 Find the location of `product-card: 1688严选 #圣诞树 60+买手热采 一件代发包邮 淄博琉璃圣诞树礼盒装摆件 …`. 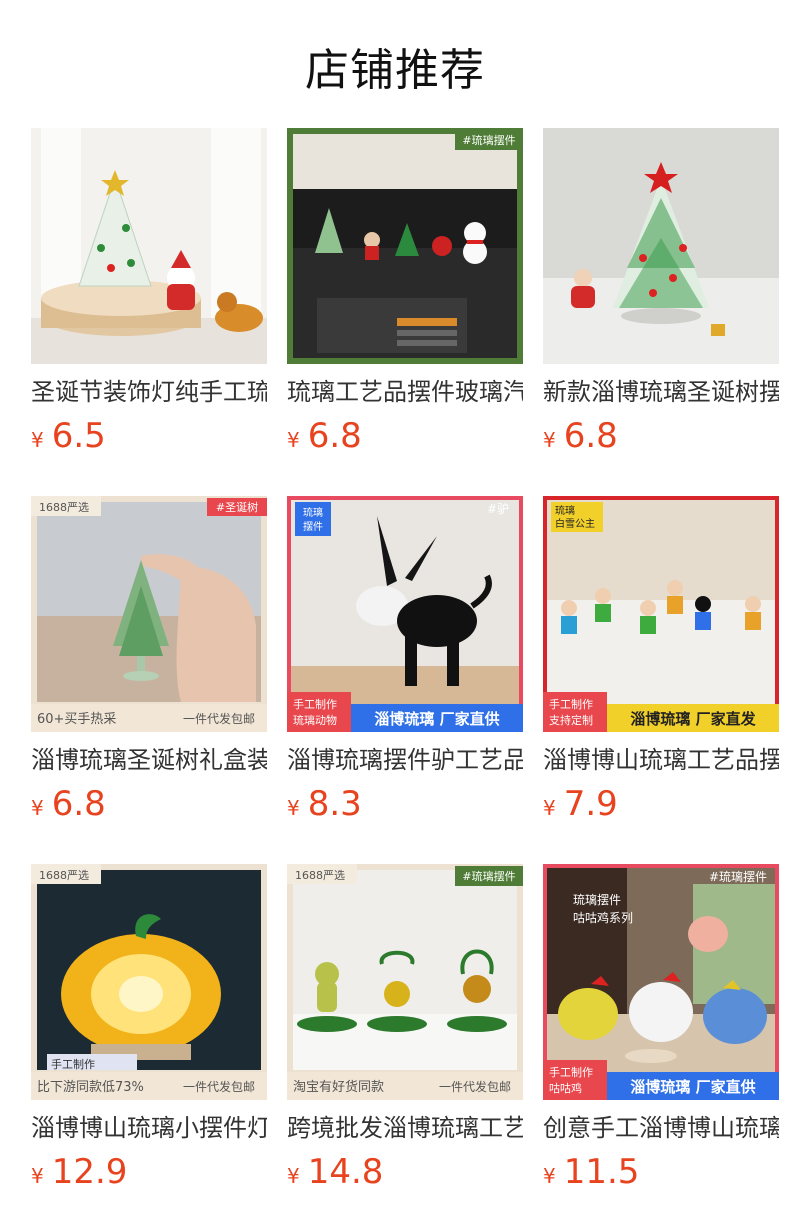

product-card: 1688严选 #圣诞树 60+买手热采 一件代发包邮 淄博琉璃圣诞树礼盒装摆件 … is located at coordinates (149, 666).